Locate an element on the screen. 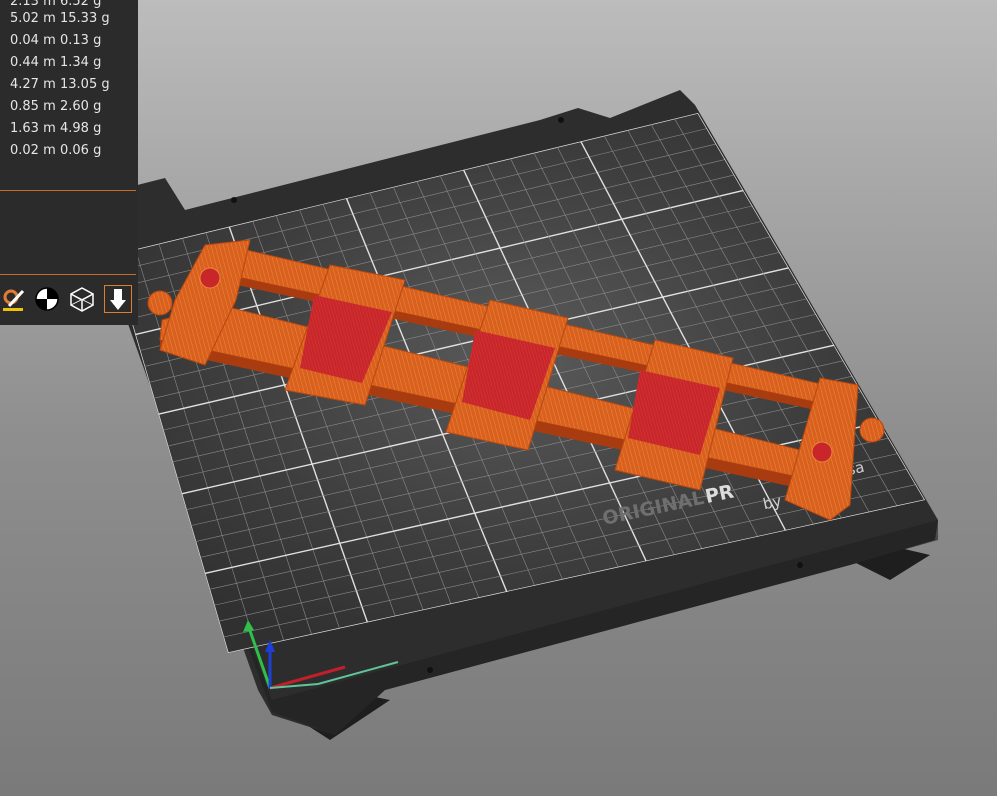 The image size is (997, 796). edit-tool-button is located at coordinates (14, 299).